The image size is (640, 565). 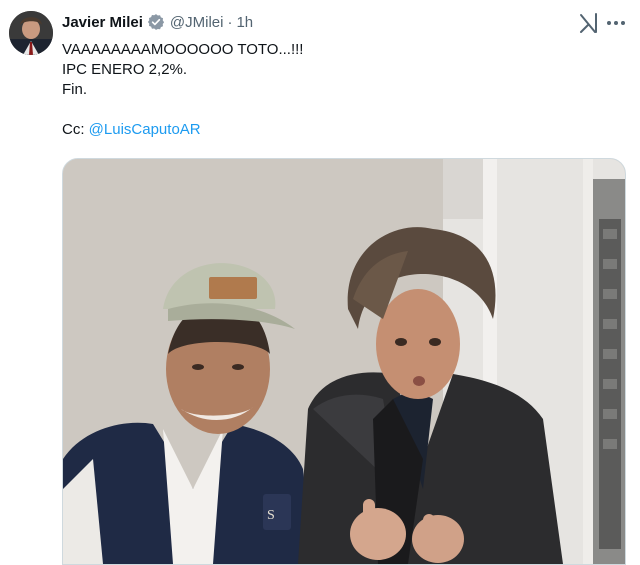 What do you see at coordinates (616, 23) in the screenshot?
I see `more-options-icon` at bounding box center [616, 23].